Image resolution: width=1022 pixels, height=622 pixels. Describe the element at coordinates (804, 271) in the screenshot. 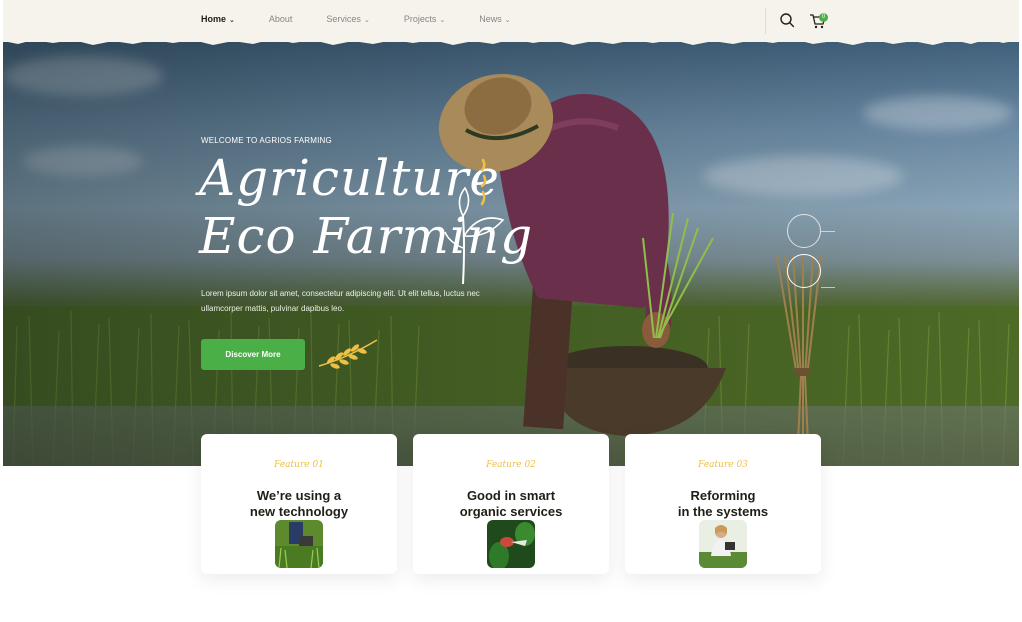

I see `slider-dot-2-active` at that location.